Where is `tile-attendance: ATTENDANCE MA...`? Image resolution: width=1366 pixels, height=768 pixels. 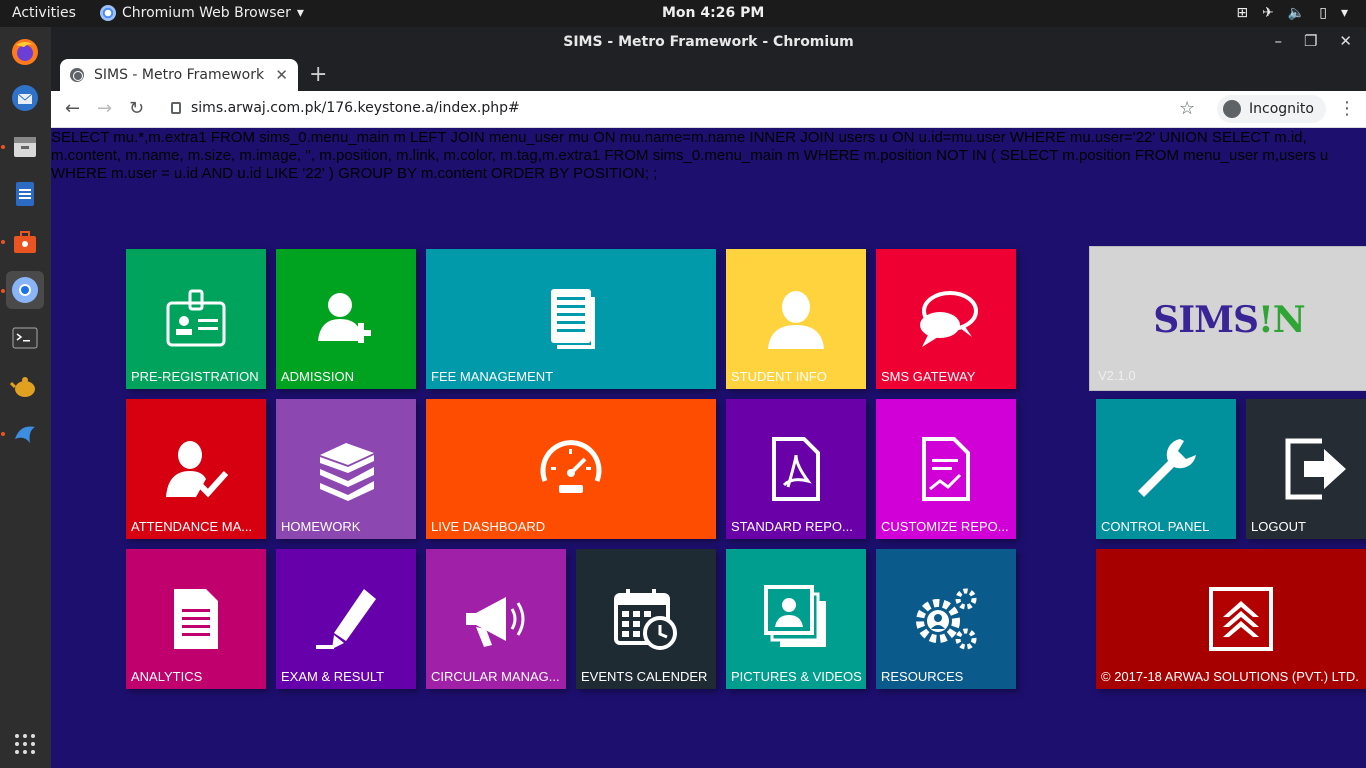
tile-attendance: ATTENDANCE MA... is located at coordinates (196, 469).